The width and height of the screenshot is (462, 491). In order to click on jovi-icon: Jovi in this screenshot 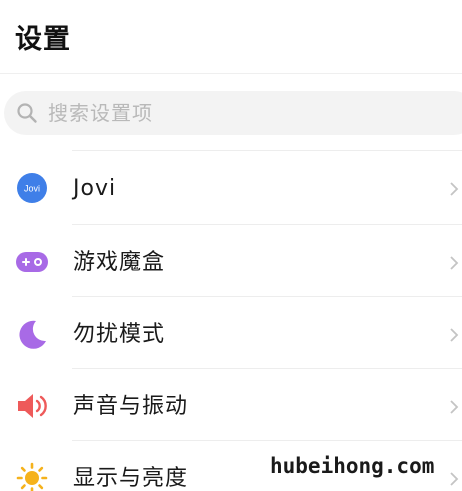, I will do `click(32, 188)`.